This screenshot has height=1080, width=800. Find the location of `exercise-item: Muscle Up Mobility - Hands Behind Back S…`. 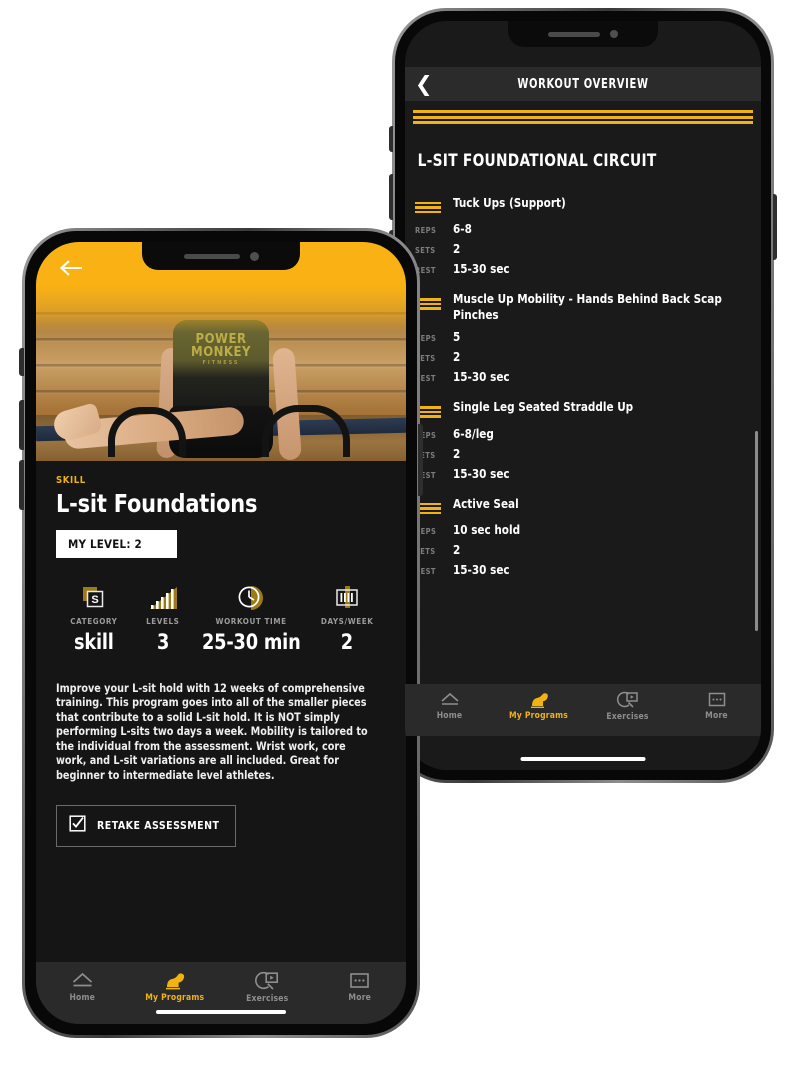

exercise-item: Muscle Up Mobility - Hands Behind Back S… is located at coordinates (583, 337).